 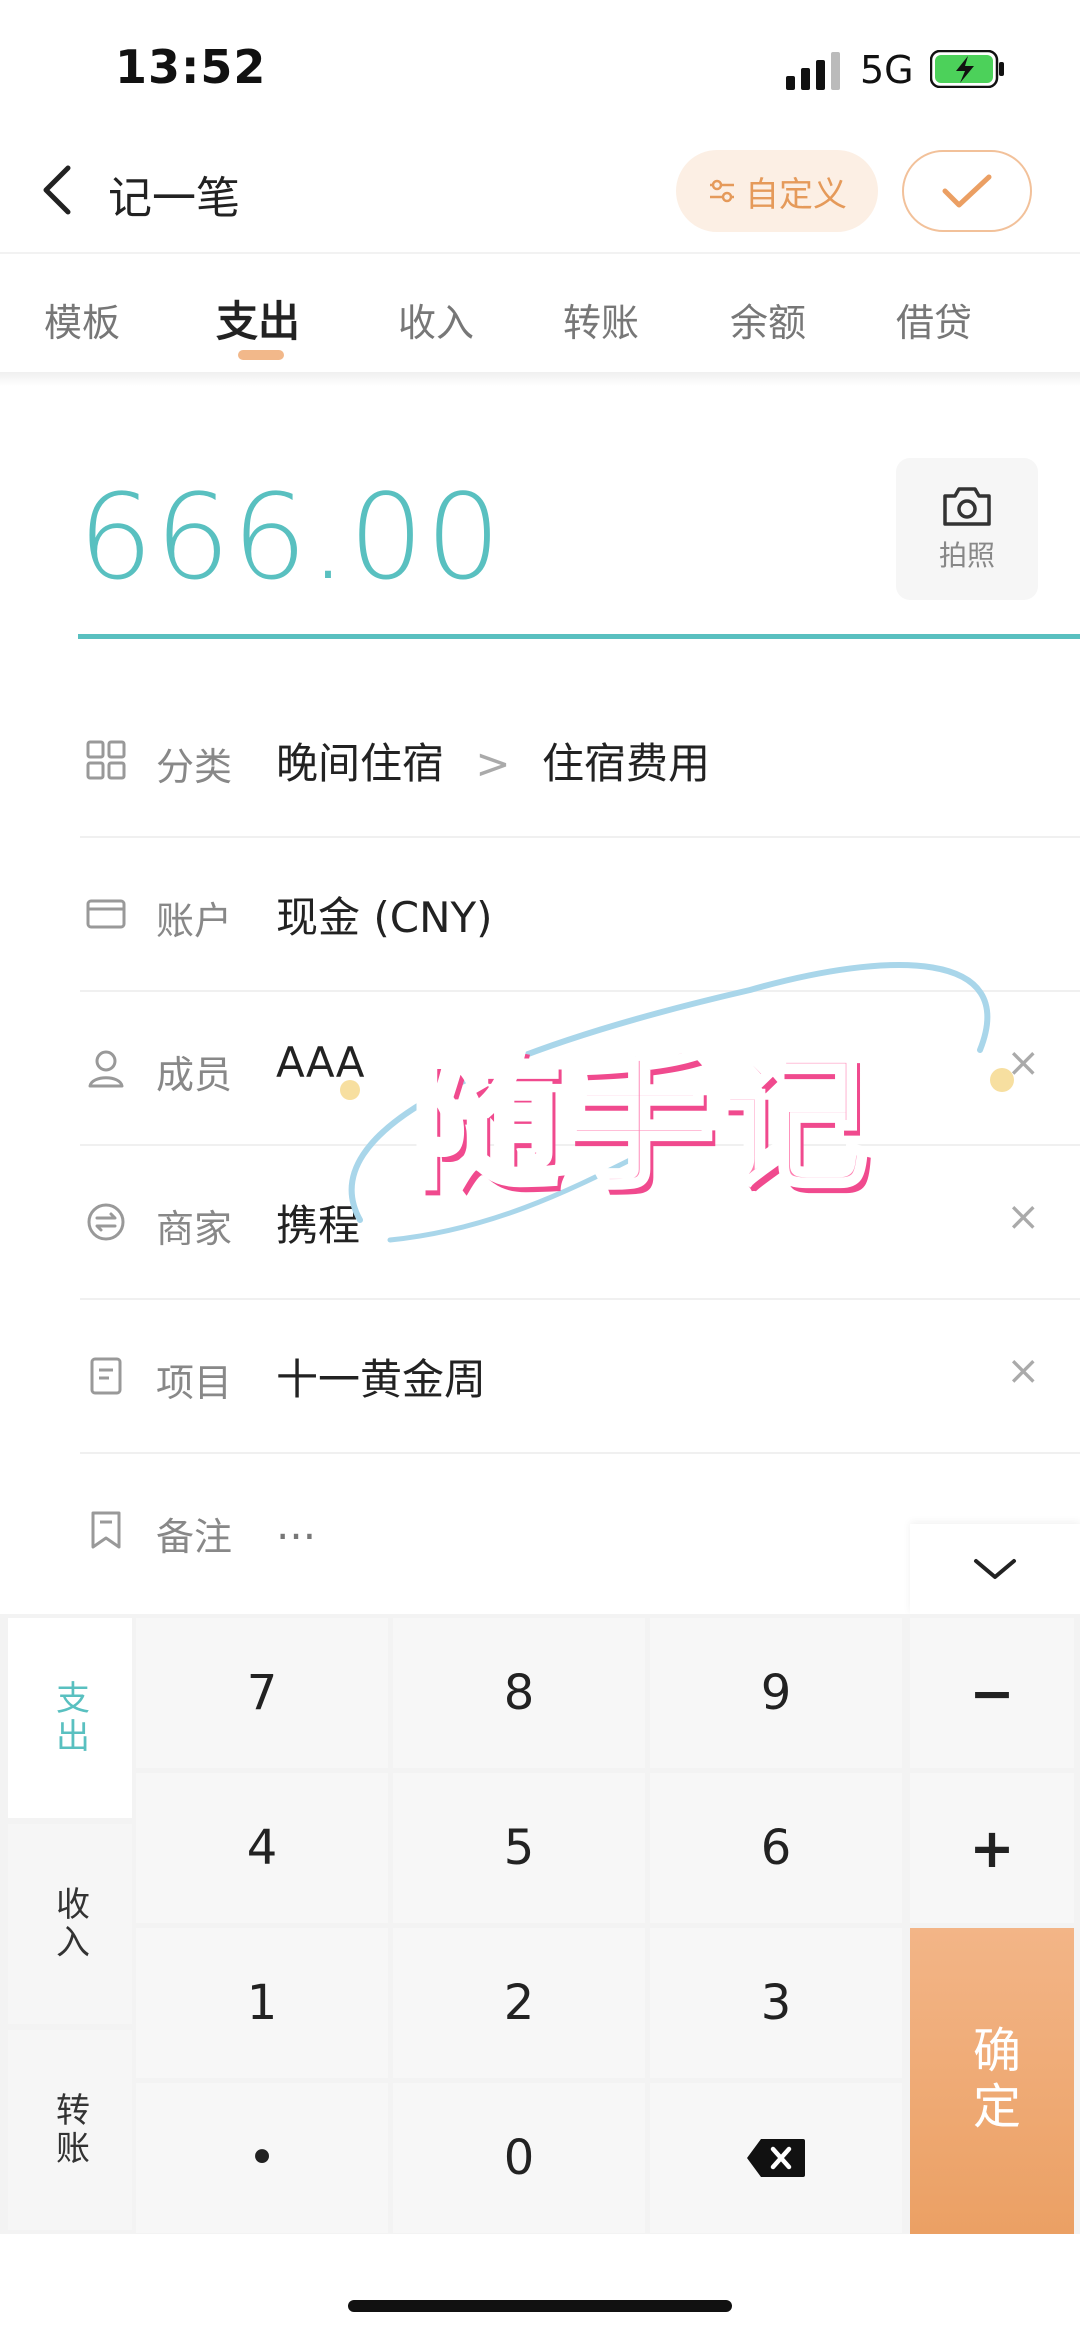 I want to click on note-label: 备注, so click(x=194, y=1537).